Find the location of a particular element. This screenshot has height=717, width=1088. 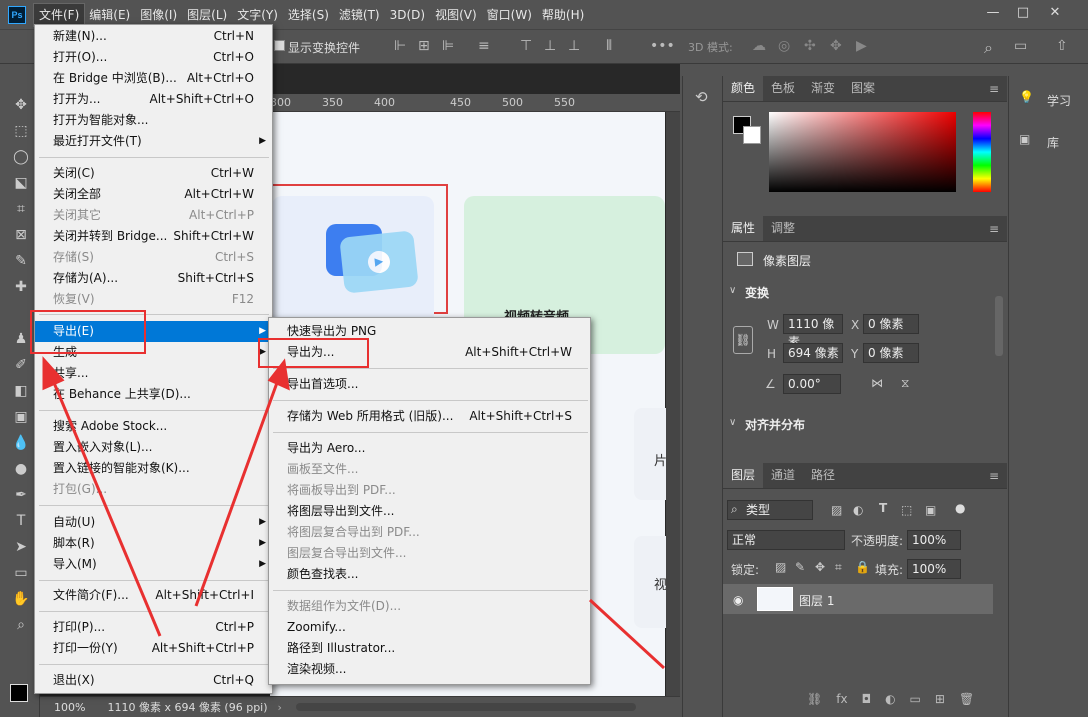

canvas-line is located at coordinates (627, 634).